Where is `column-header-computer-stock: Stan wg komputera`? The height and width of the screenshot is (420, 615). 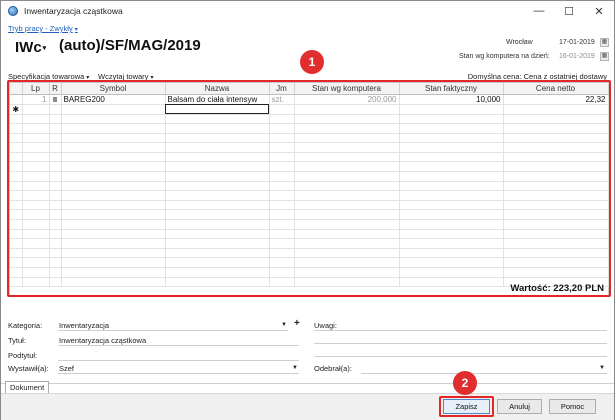 column-header-computer-stock: Stan wg komputera is located at coordinates (347, 89).